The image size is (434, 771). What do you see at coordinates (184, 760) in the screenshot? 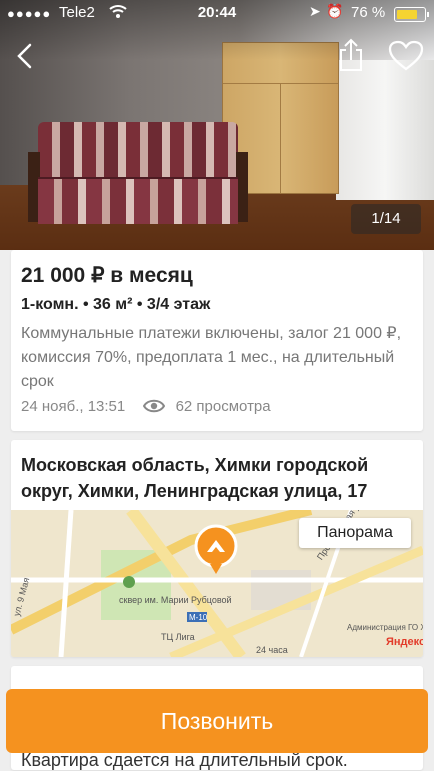
I see `description-text: Квартира сдается на длительный срок.` at bounding box center [184, 760].